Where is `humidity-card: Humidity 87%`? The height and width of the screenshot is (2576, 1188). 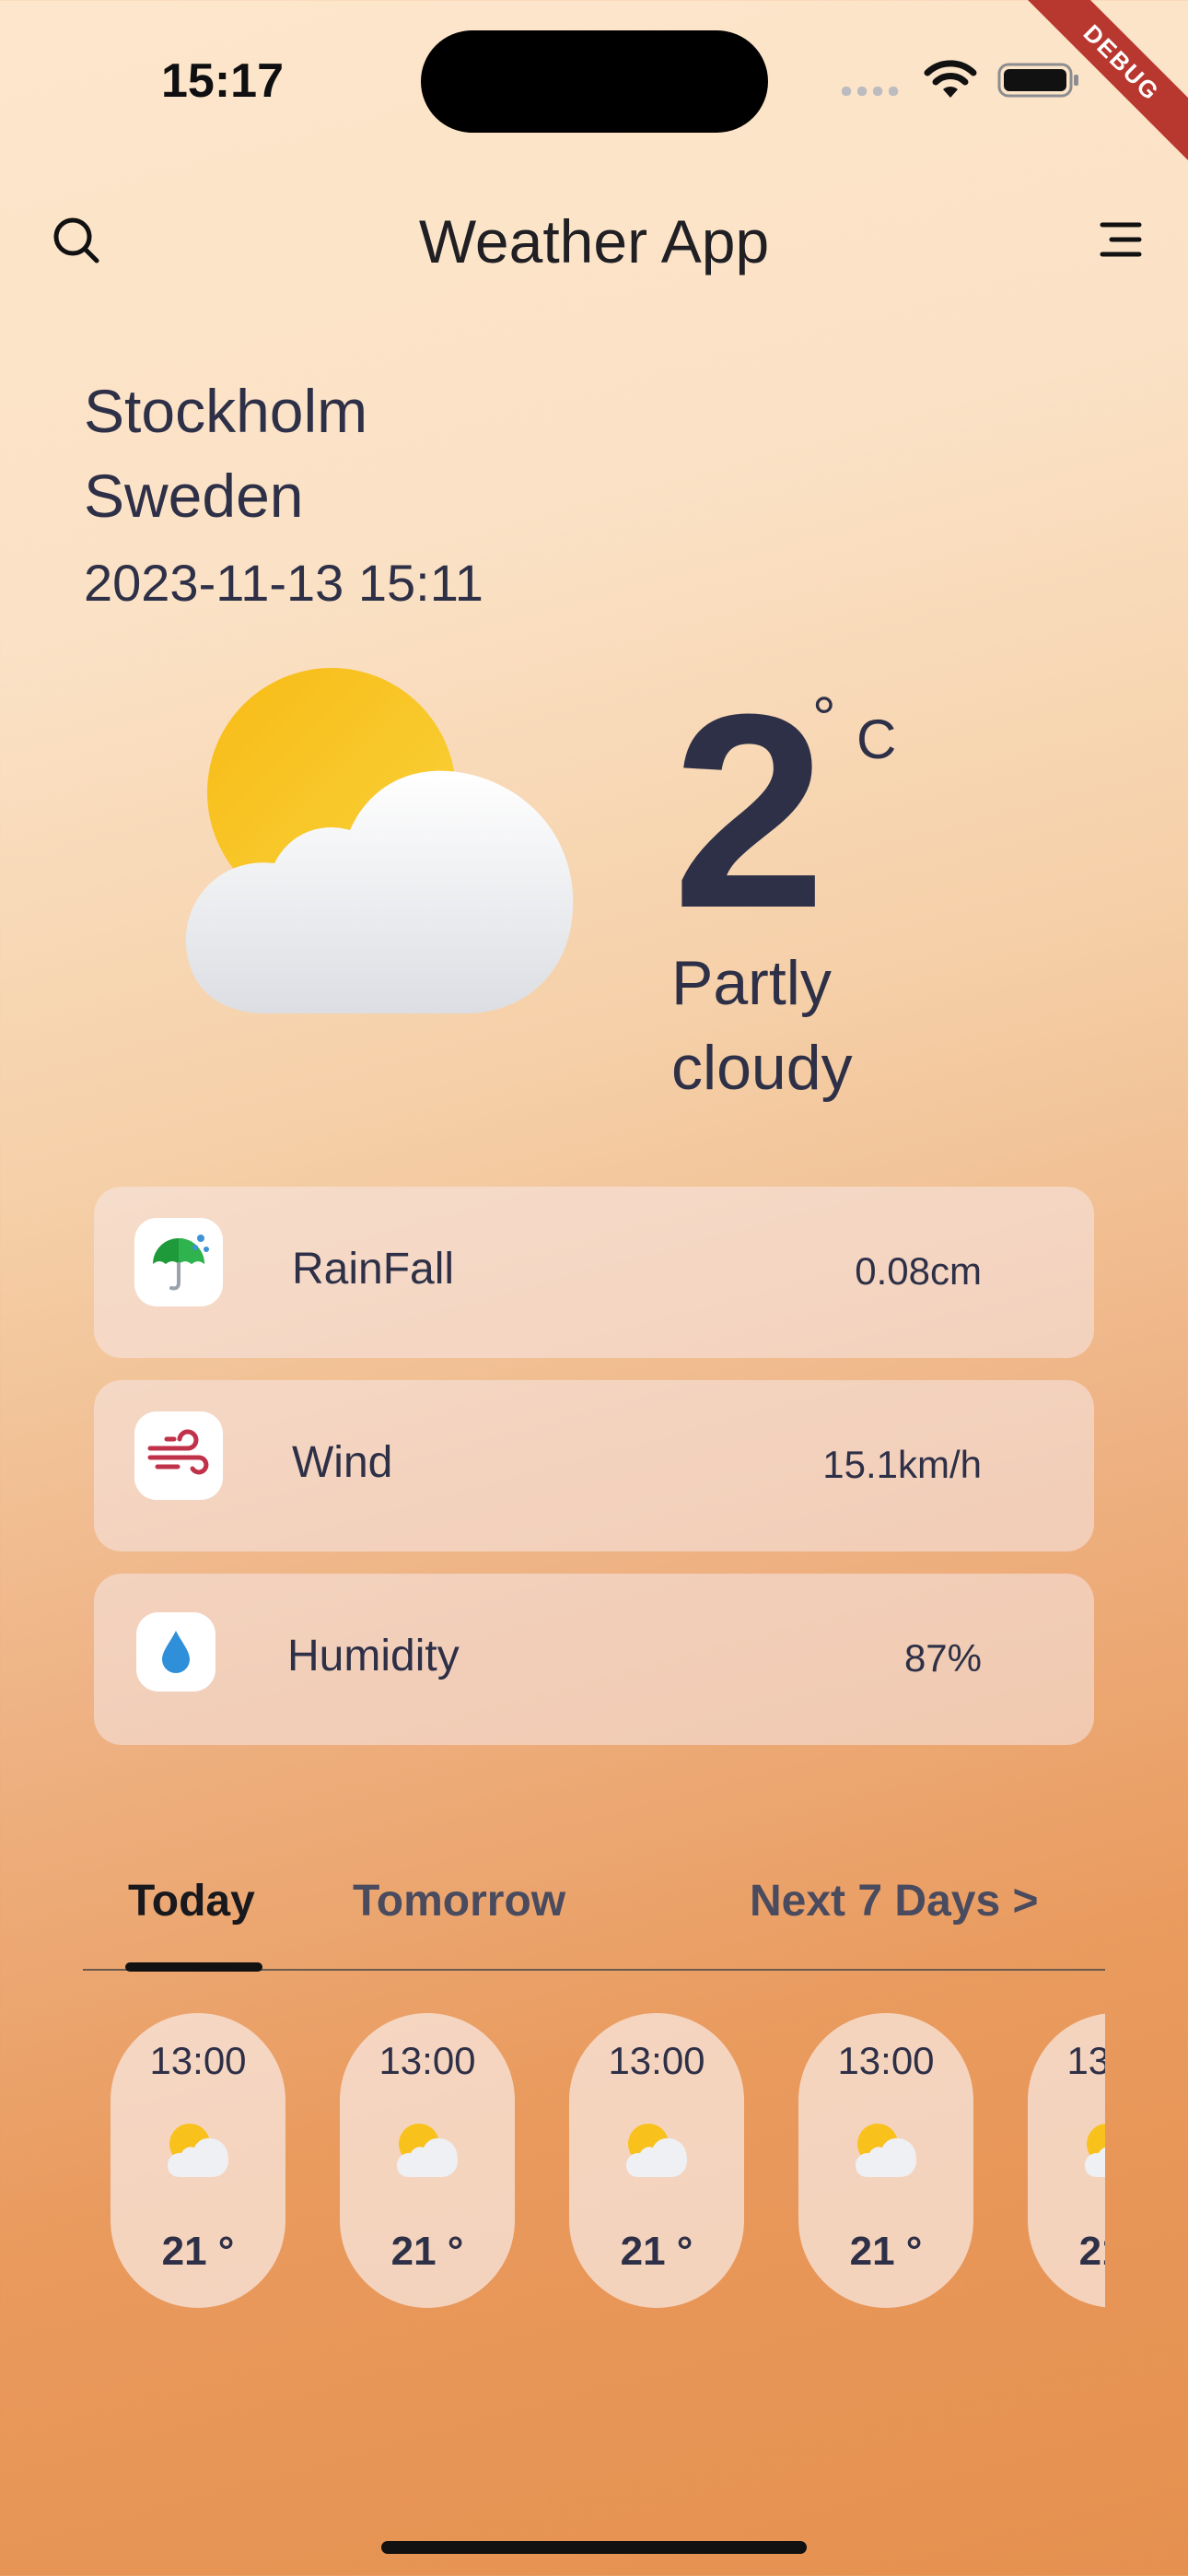 humidity-card: Humidity 87% is located at coordinates (594, 1659).